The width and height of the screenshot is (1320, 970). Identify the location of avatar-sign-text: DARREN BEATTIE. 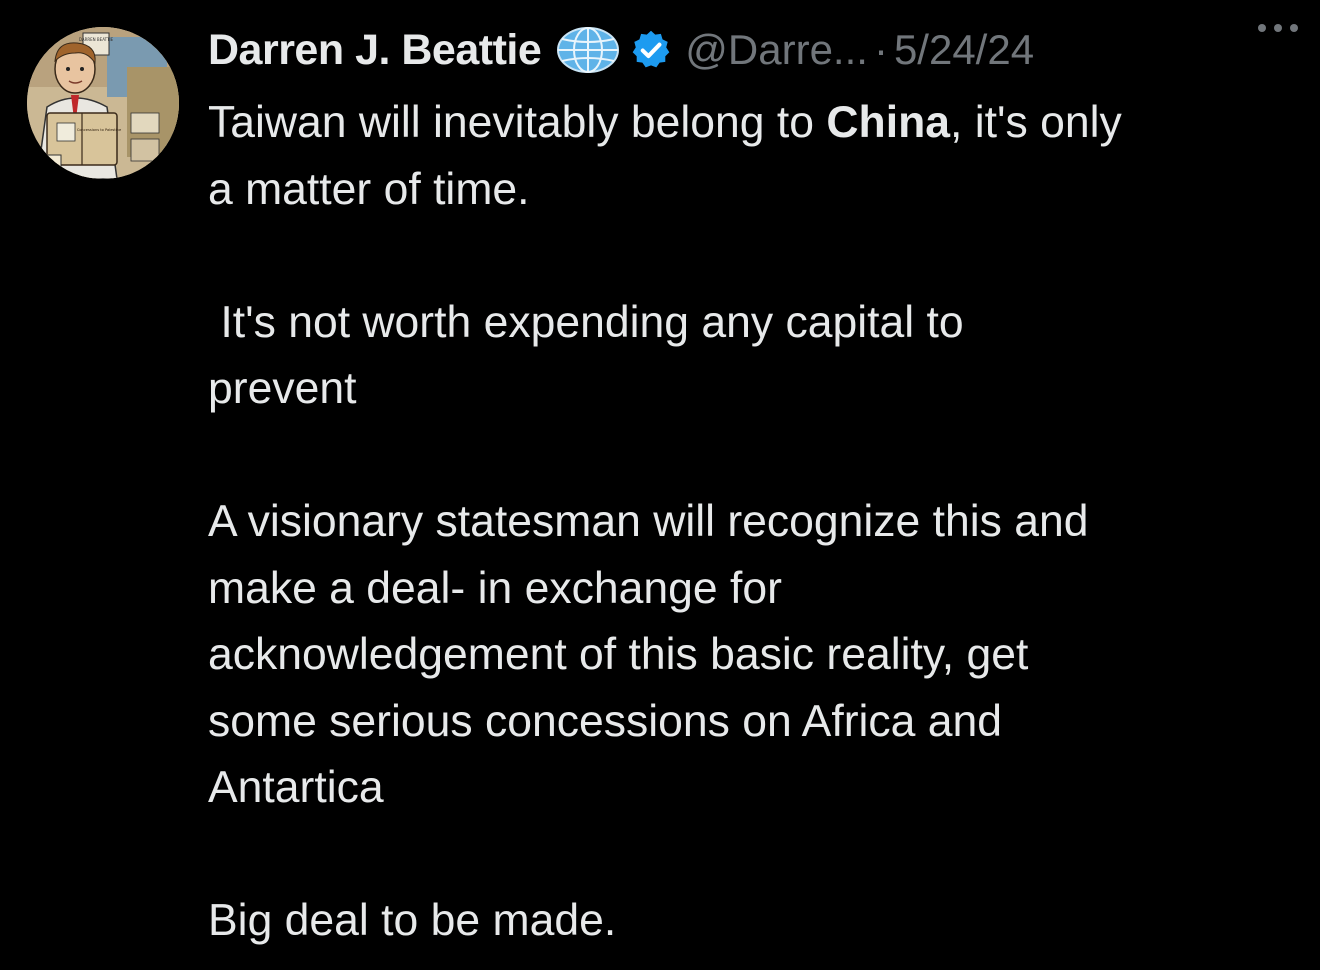
(96, 39).